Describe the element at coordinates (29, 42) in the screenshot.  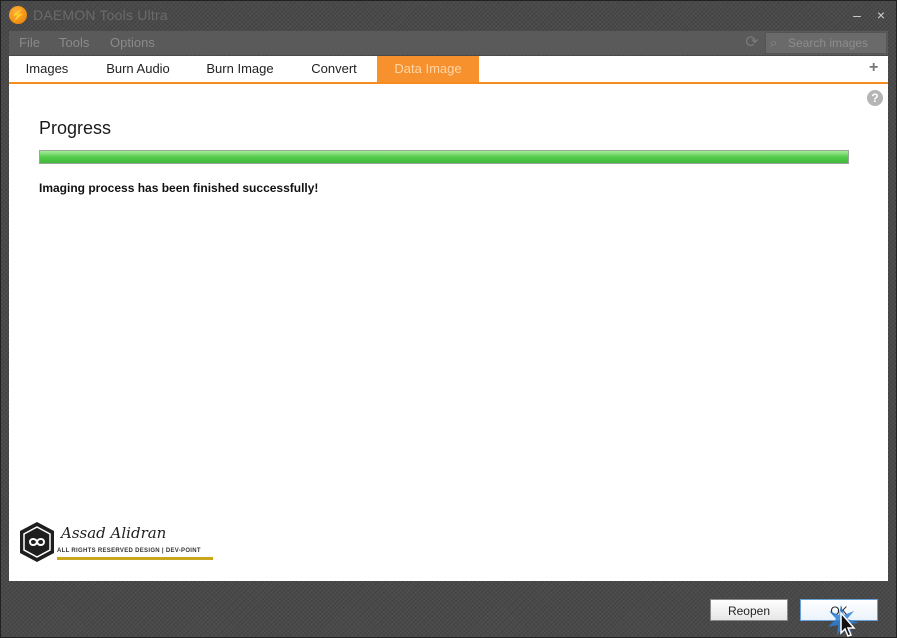
I see `menu-file: File` at that location.